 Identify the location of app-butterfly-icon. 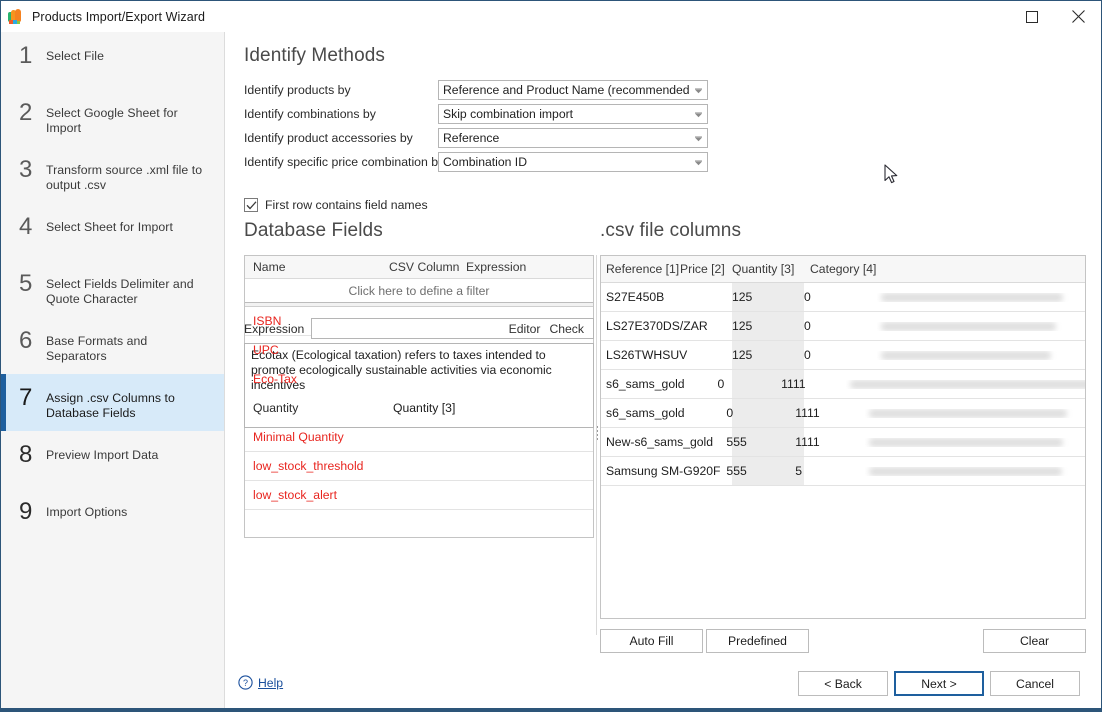
(16, 16).